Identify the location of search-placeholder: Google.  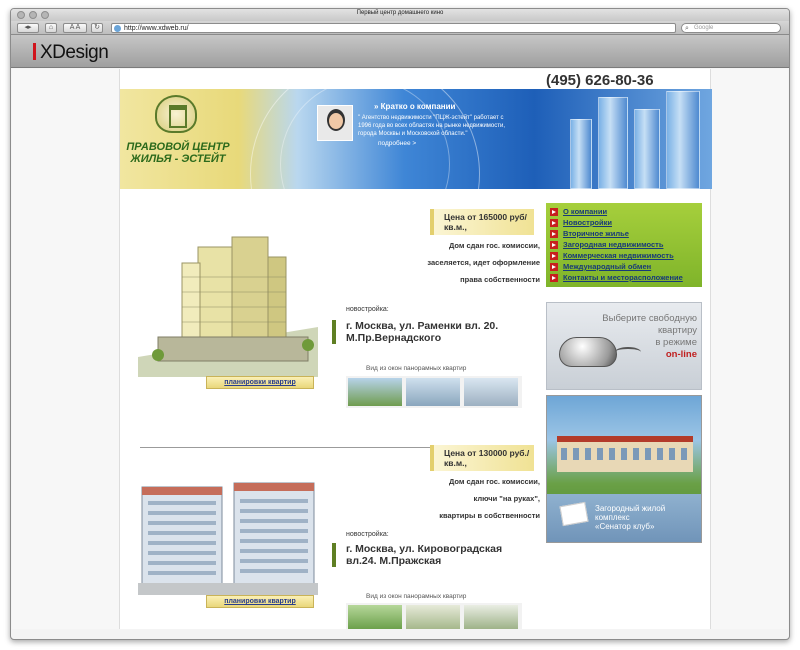
(704, 28).